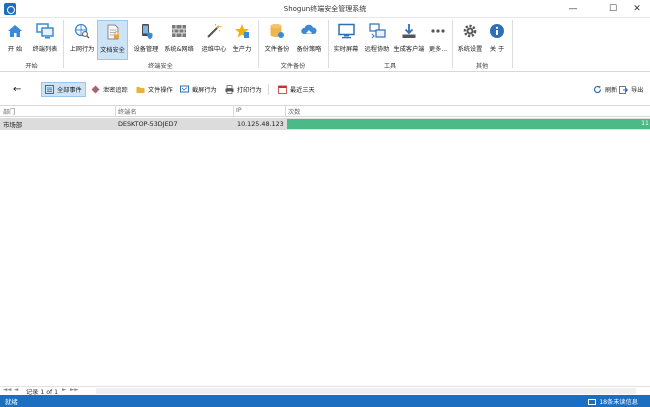 The width and height of the screenshot is (650, 407). I want to click on ribbon-web-behavior-button: 上网行为, so click(82, 40).